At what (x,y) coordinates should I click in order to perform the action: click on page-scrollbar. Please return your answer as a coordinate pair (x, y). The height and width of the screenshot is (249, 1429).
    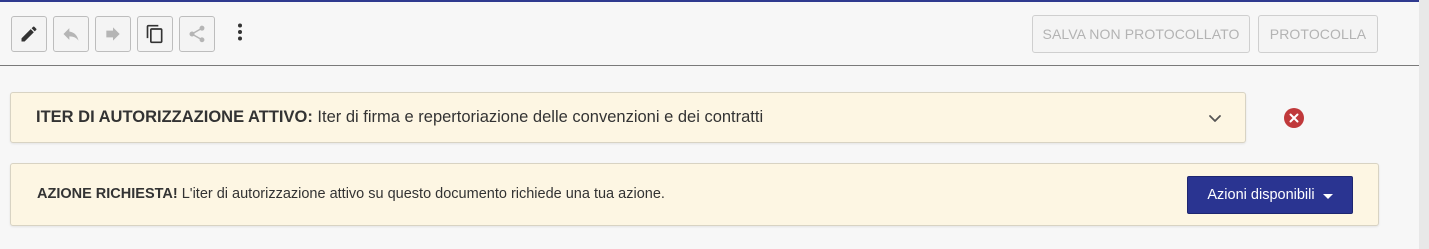
    Looking at the image, I should click on (1424, 124).